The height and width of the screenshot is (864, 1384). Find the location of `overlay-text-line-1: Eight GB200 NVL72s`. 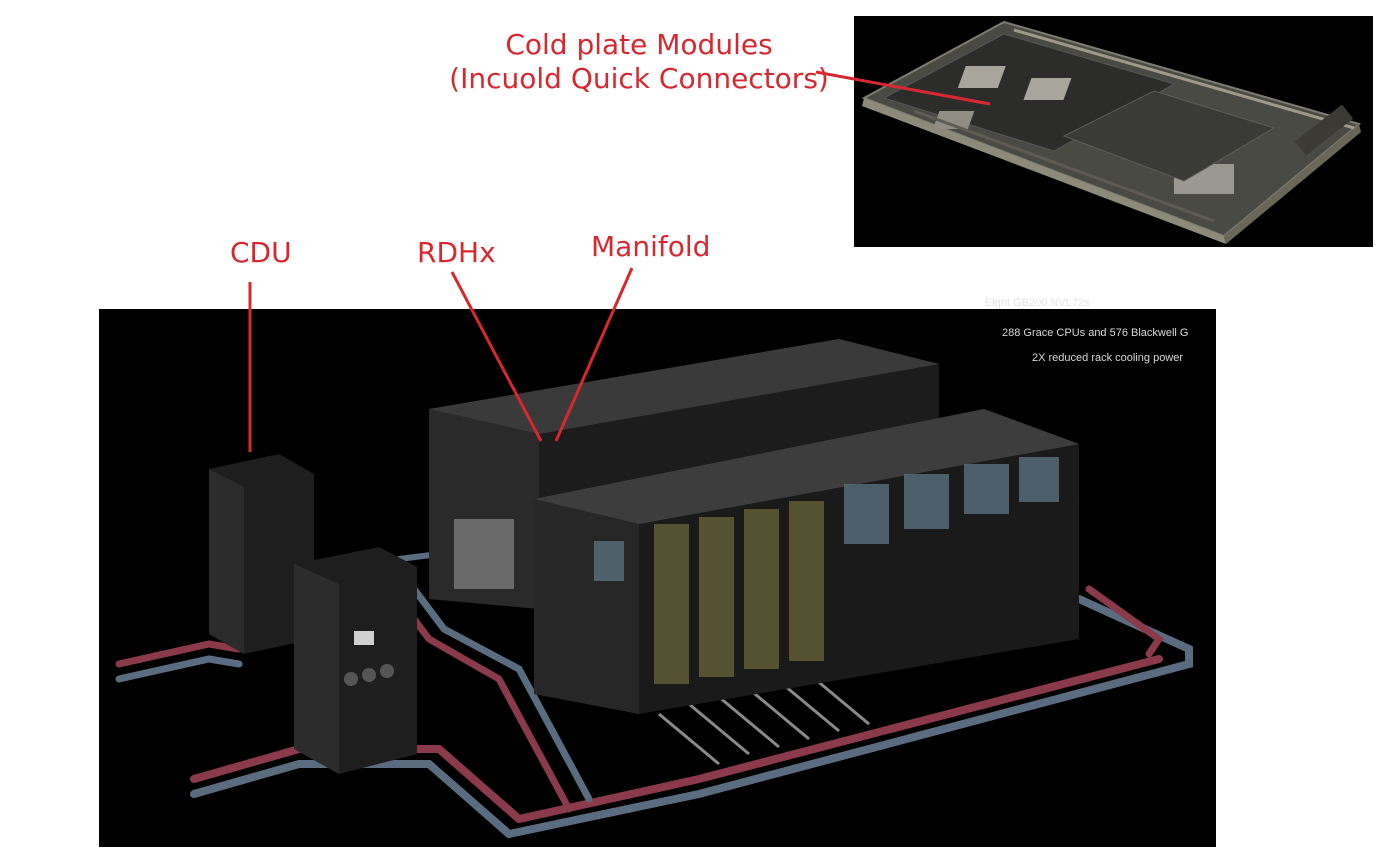

overlay-text-line-1: Eight GB200 NVL72s is located at coordinates (1037, 303).